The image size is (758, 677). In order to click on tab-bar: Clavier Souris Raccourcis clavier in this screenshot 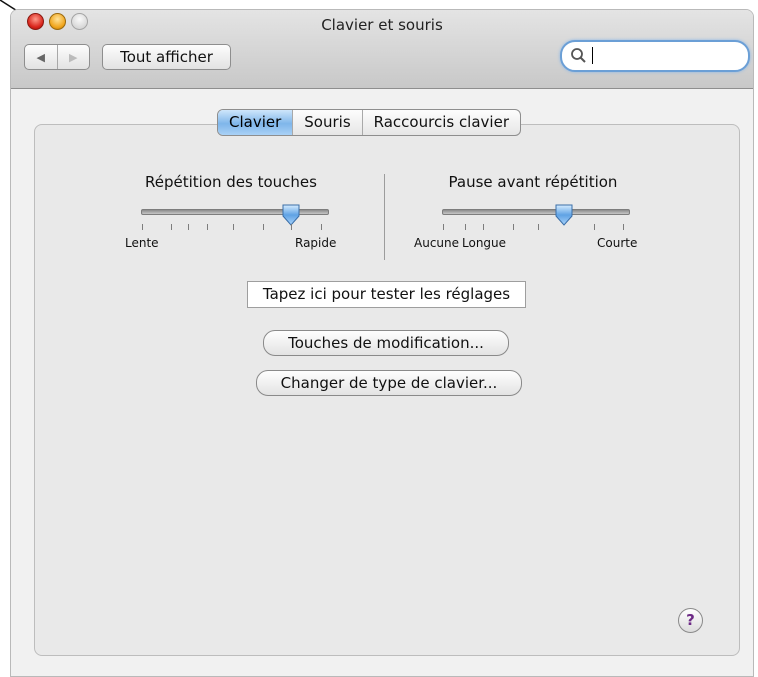, I will do `click(369, 122)`.